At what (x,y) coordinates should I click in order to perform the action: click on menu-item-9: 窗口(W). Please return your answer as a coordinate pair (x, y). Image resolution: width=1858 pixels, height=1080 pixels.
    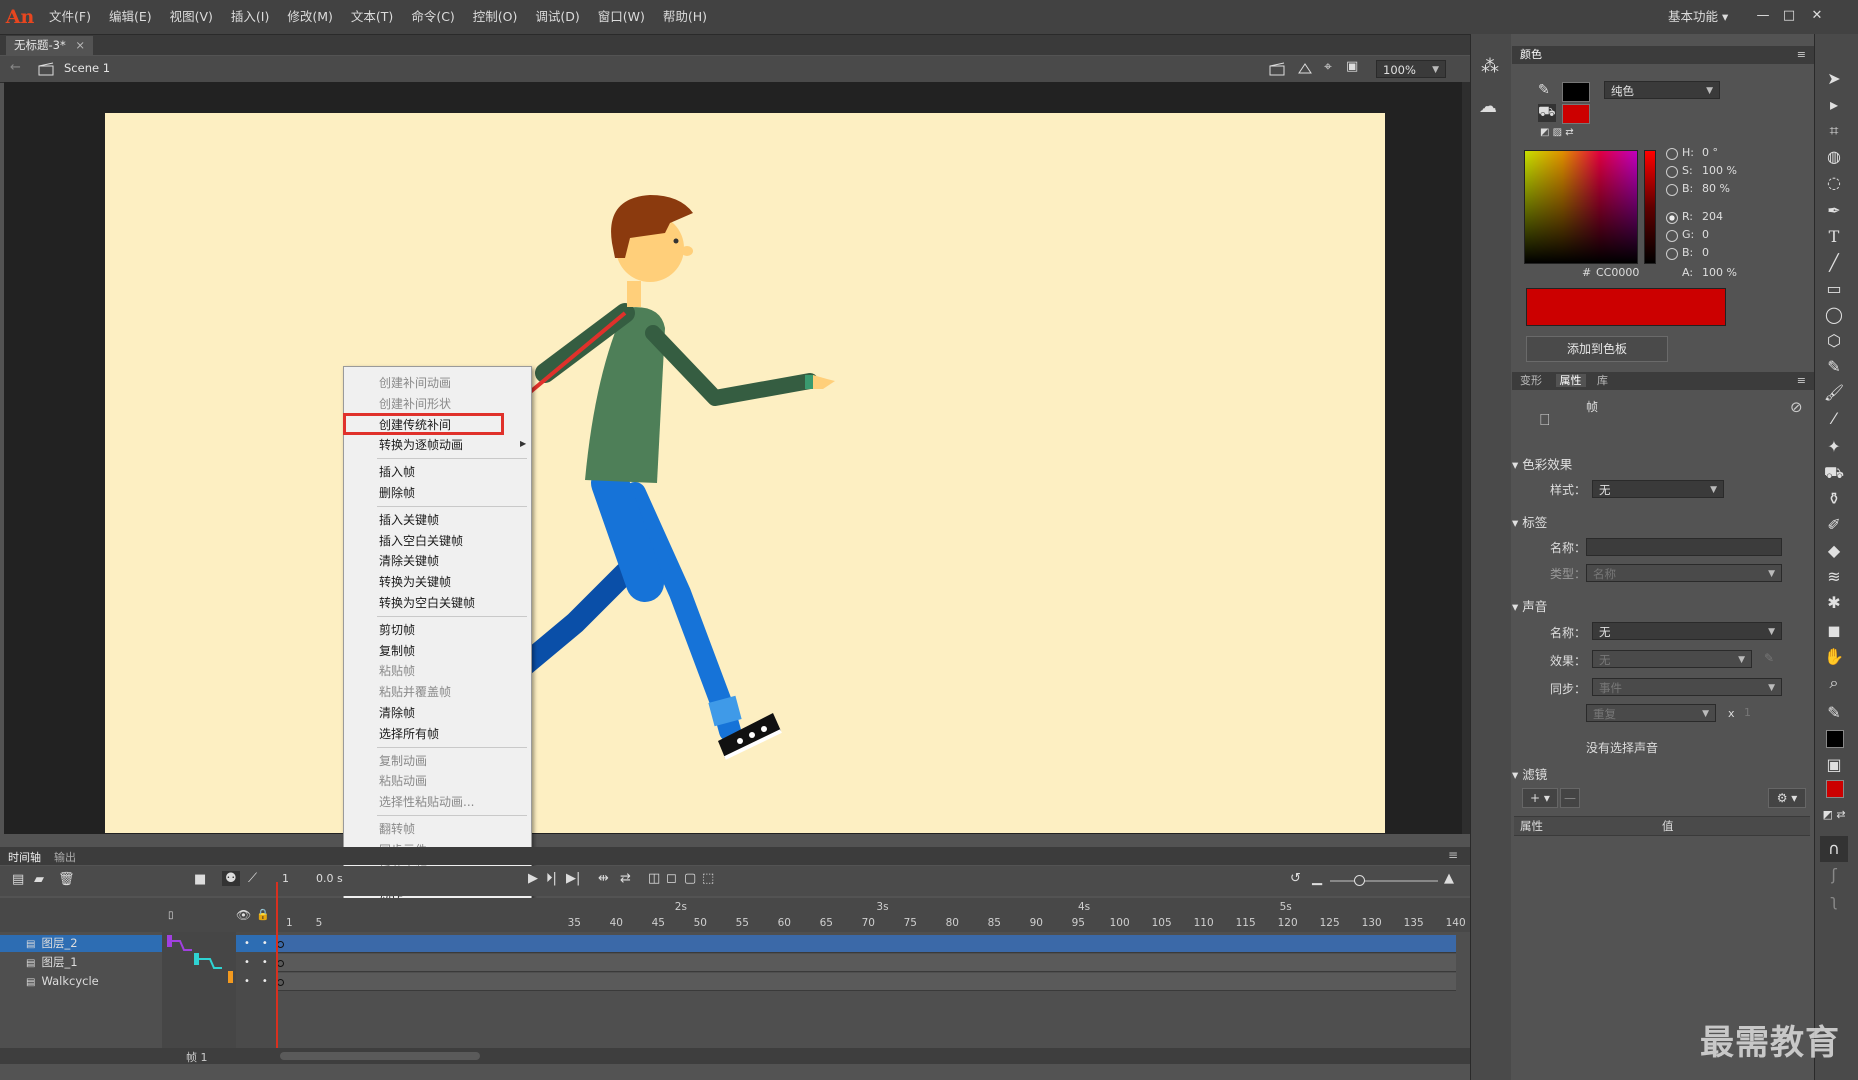
    Looking at the image, I should click on (621, 17).